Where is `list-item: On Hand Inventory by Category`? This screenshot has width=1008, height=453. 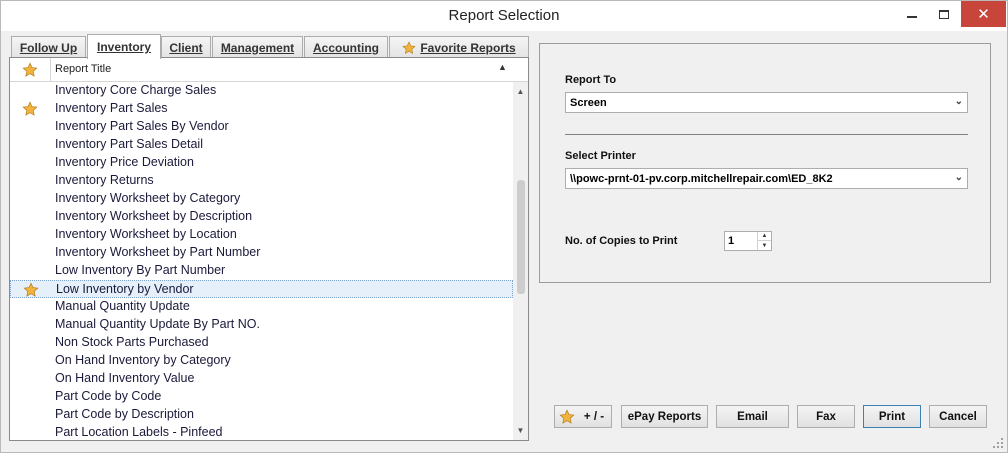
list-item: On Hand Inventory by Category is located at coordinates (261, 361).